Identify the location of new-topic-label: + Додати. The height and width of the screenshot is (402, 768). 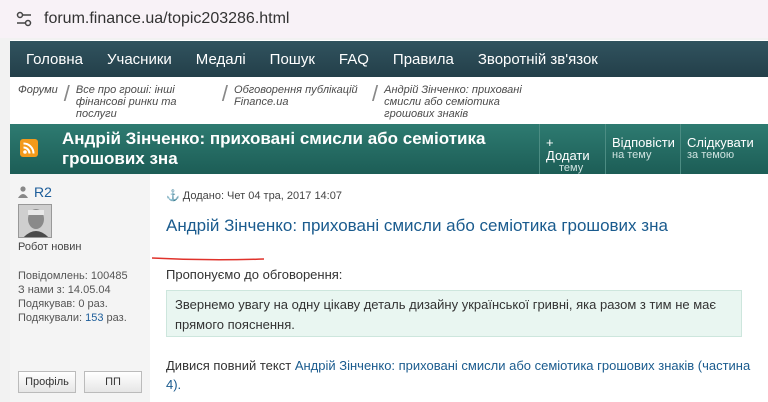
(568, 149).